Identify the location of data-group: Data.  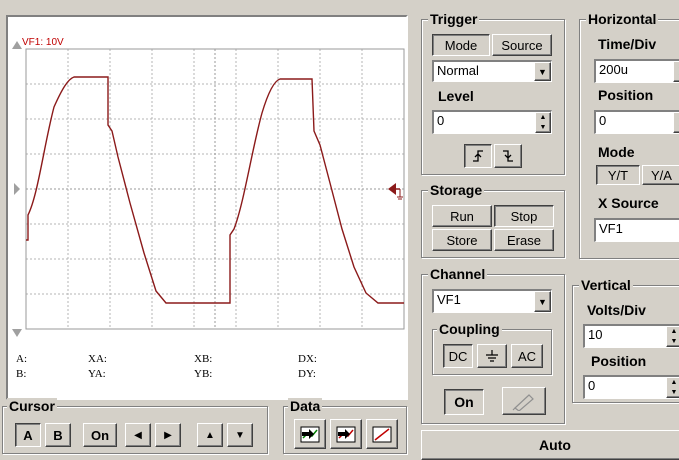
(345, 426).